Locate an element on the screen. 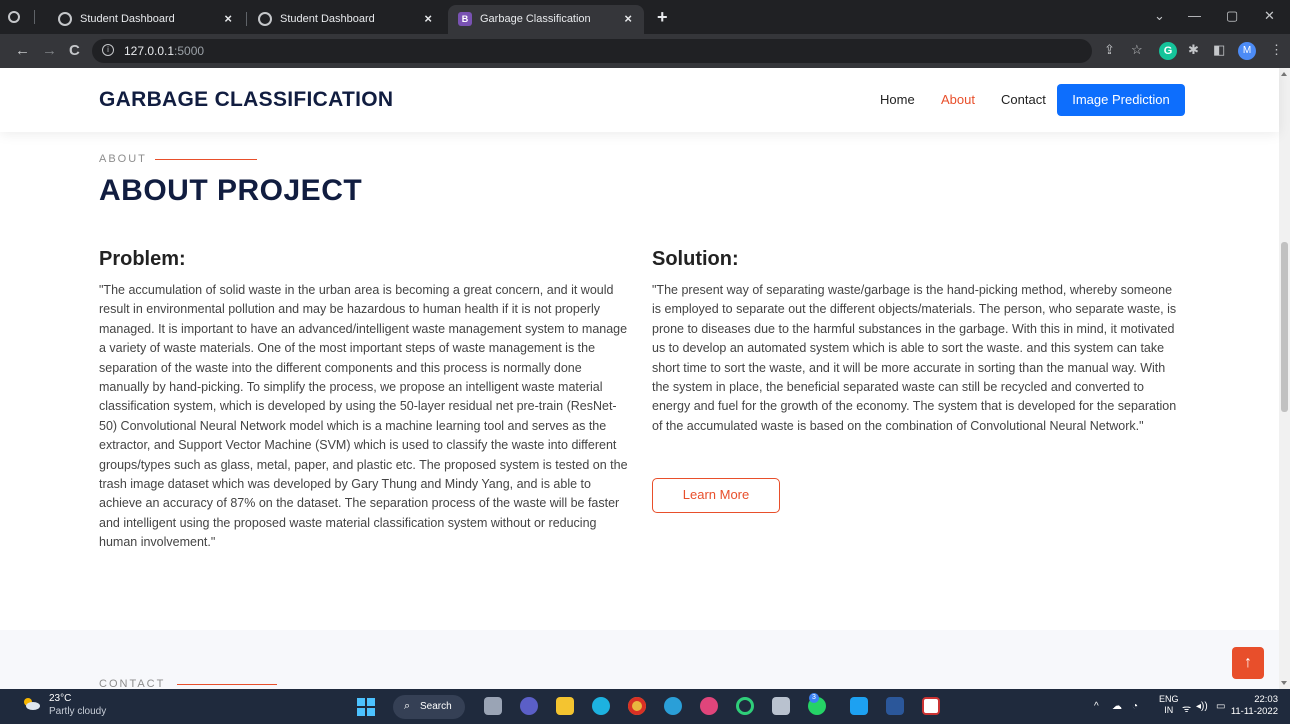 The width and height of the screenshot is (1290, 724). restore-button: ▢ is located at coordinates (1232, 16).